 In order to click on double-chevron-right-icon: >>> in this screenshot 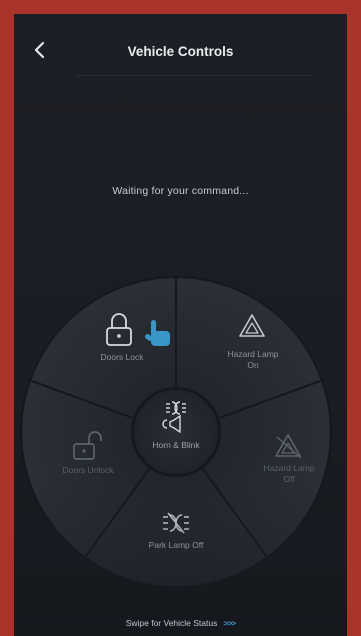, I will do `click(229, 623)`.